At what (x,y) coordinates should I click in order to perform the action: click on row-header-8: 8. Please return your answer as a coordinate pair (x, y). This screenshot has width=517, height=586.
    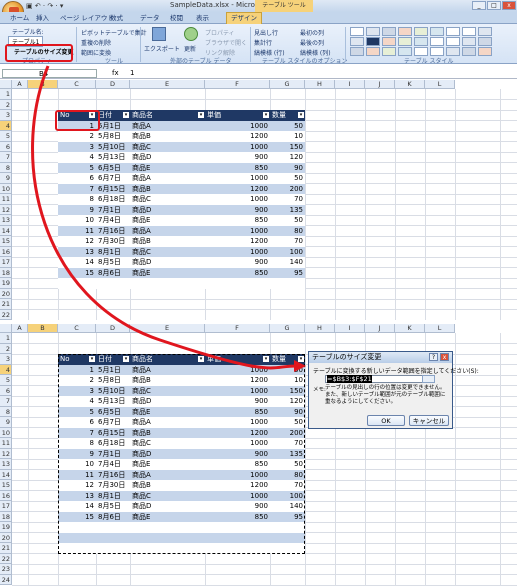
    Looking at the image, I should click on (6, 411).